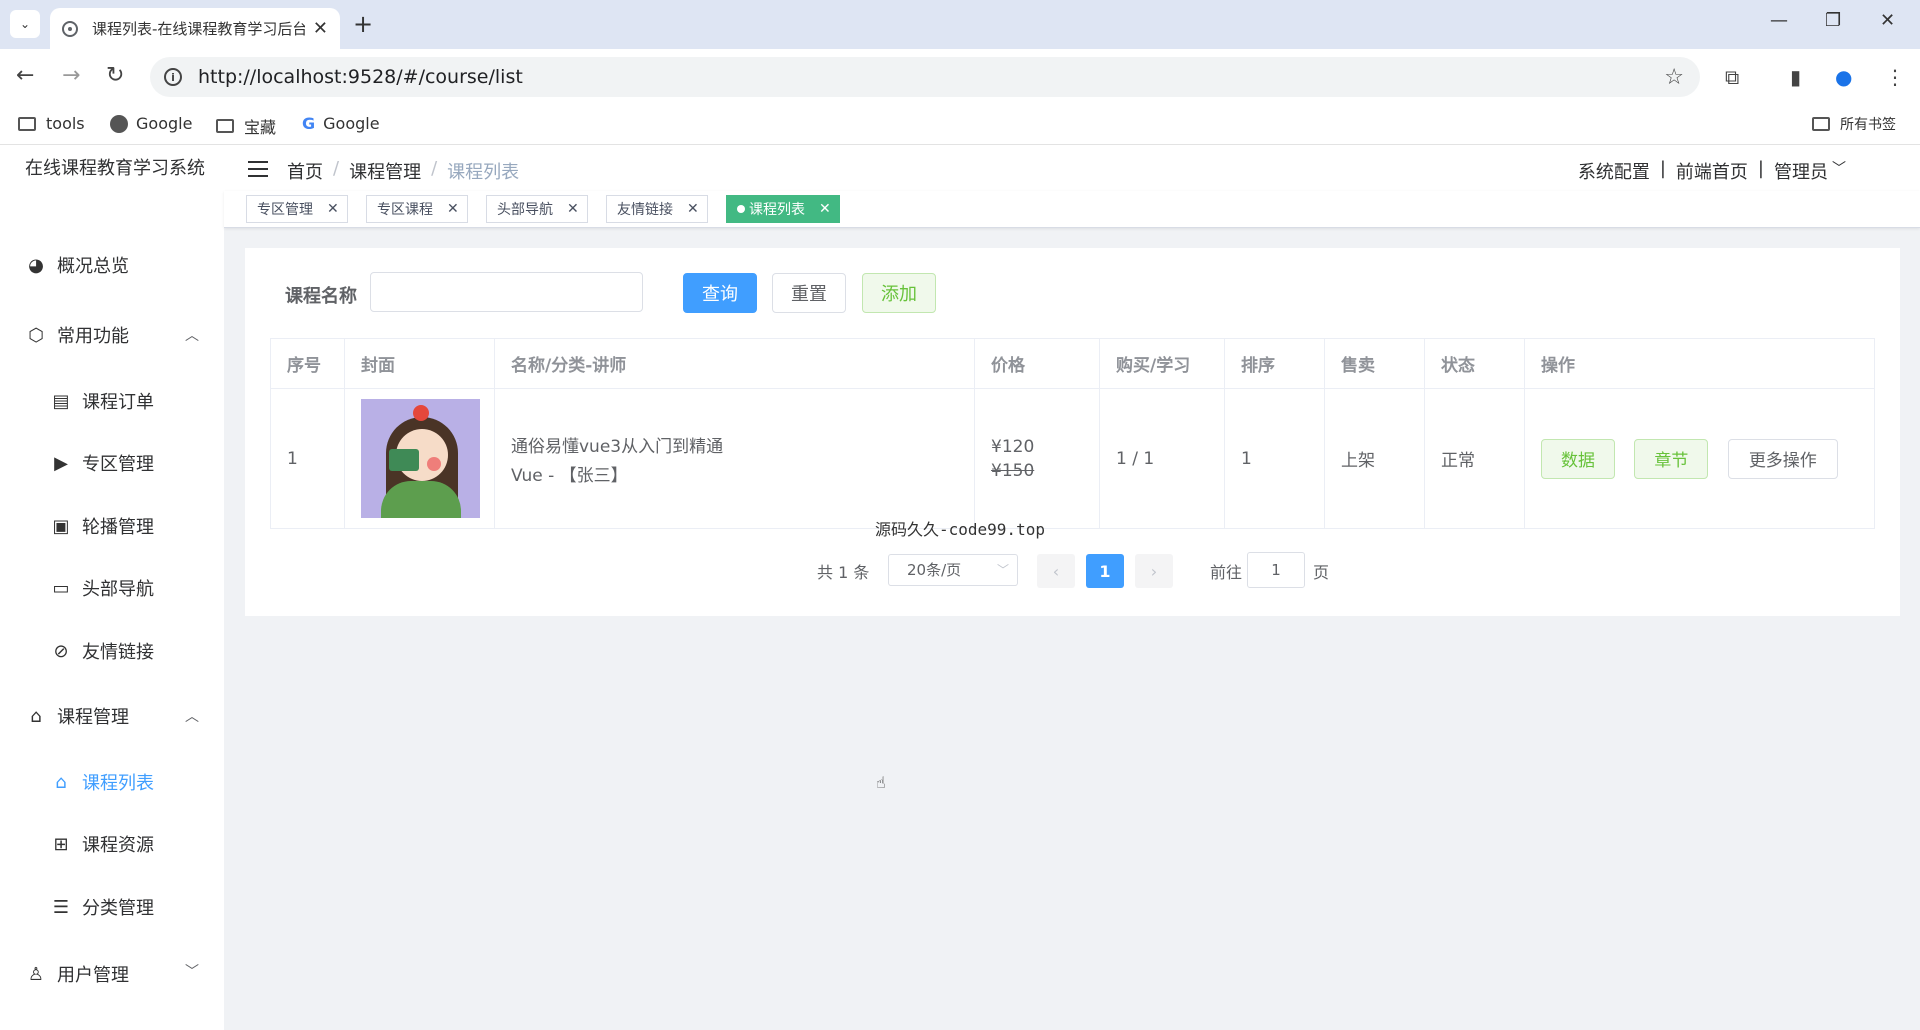 Image resolution: width=1920 pixels, height=1030 pixels. Describe the element at coordinates (305, 171) in the screenshot. I see `breadcrumb-home: 首页` at that location.